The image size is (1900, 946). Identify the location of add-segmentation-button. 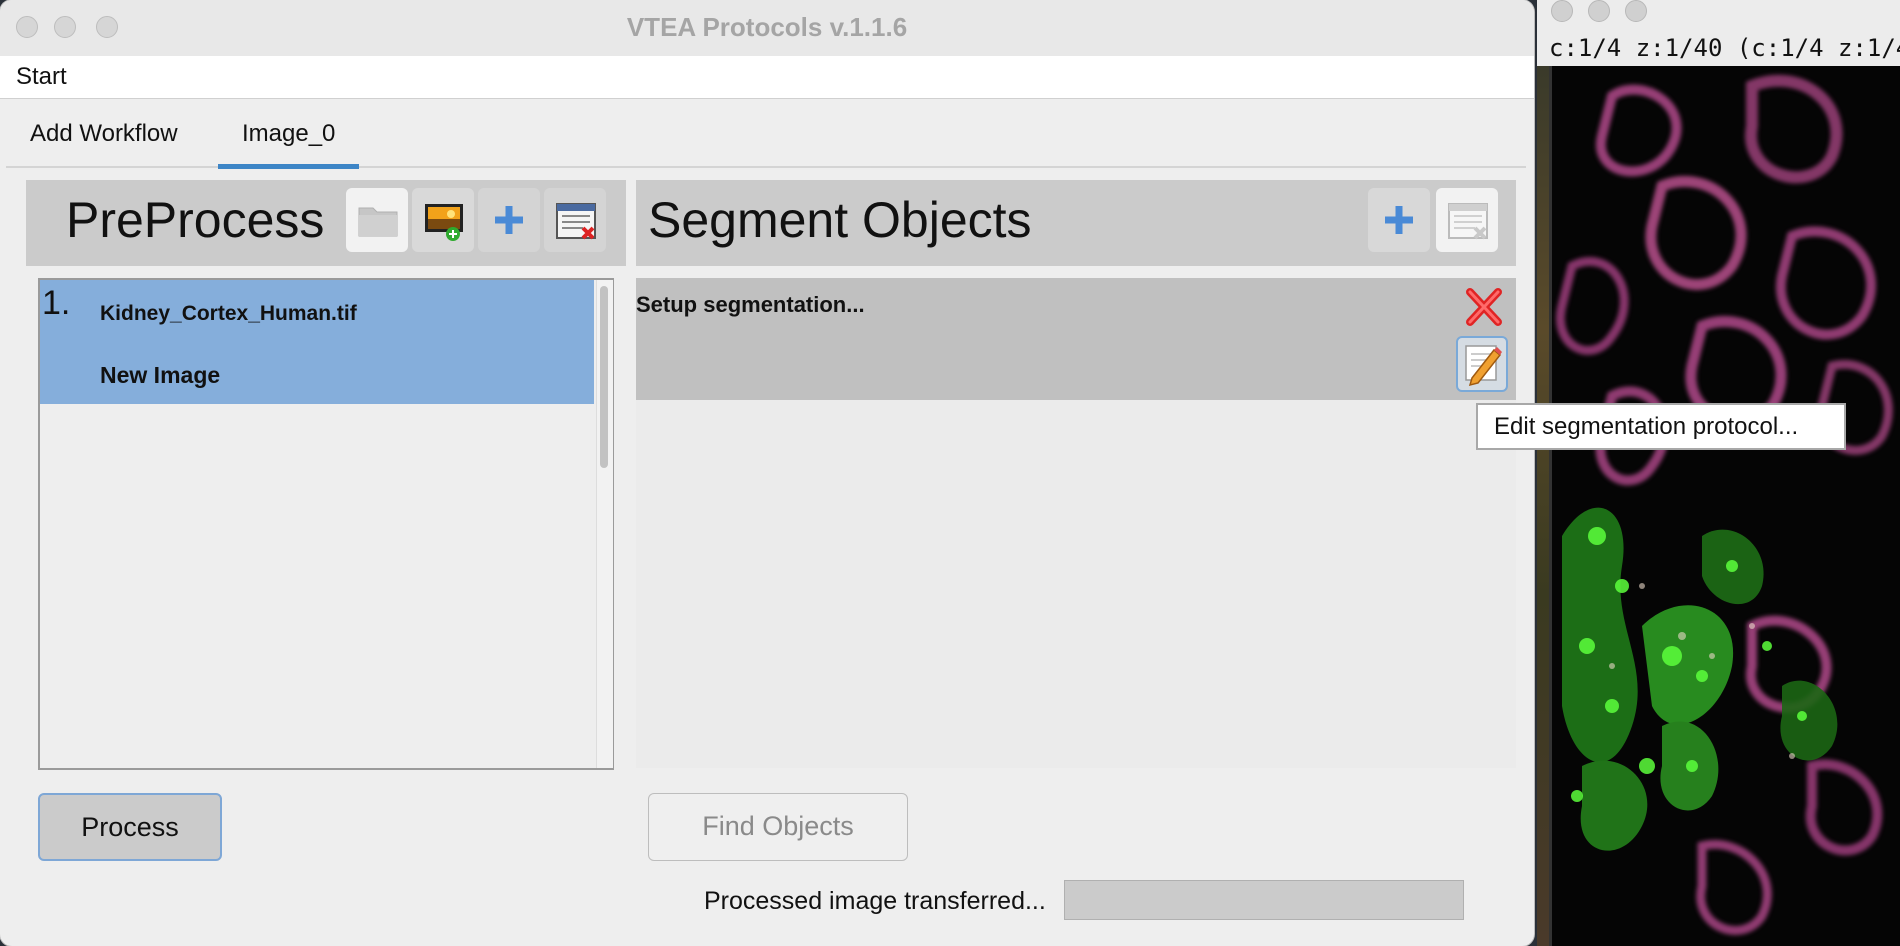
(1399, 220).